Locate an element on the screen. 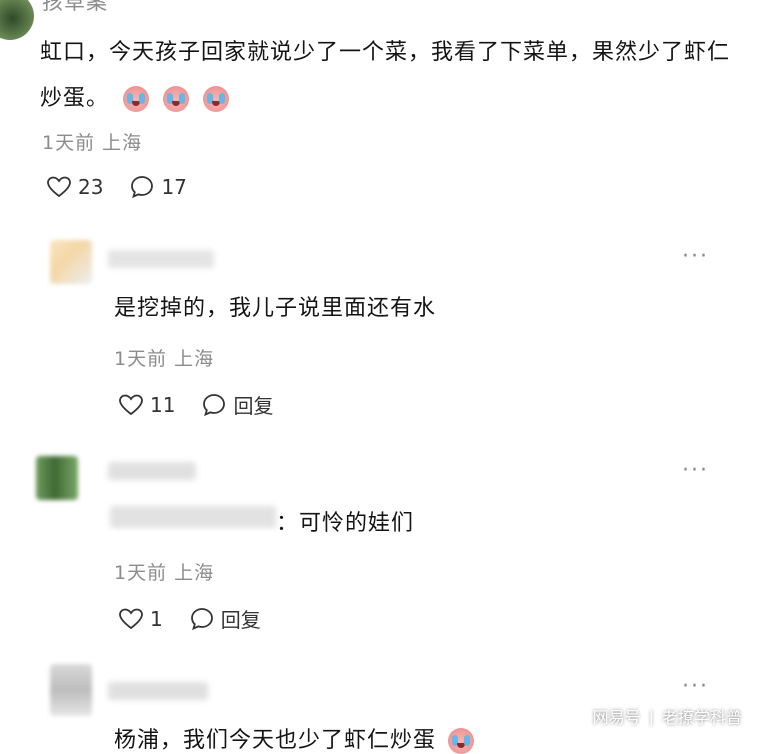  watermark: 网易号 | 老撩学科普 is located at coordinates (667, 716).